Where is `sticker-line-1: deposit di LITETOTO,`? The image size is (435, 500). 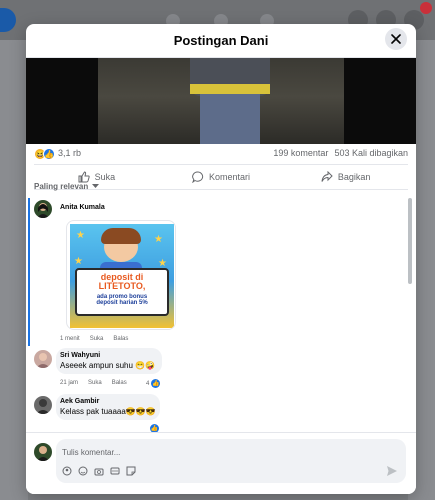
sticker-line-1: deposit di LITETOTO, is located at coordinates (122, 282).